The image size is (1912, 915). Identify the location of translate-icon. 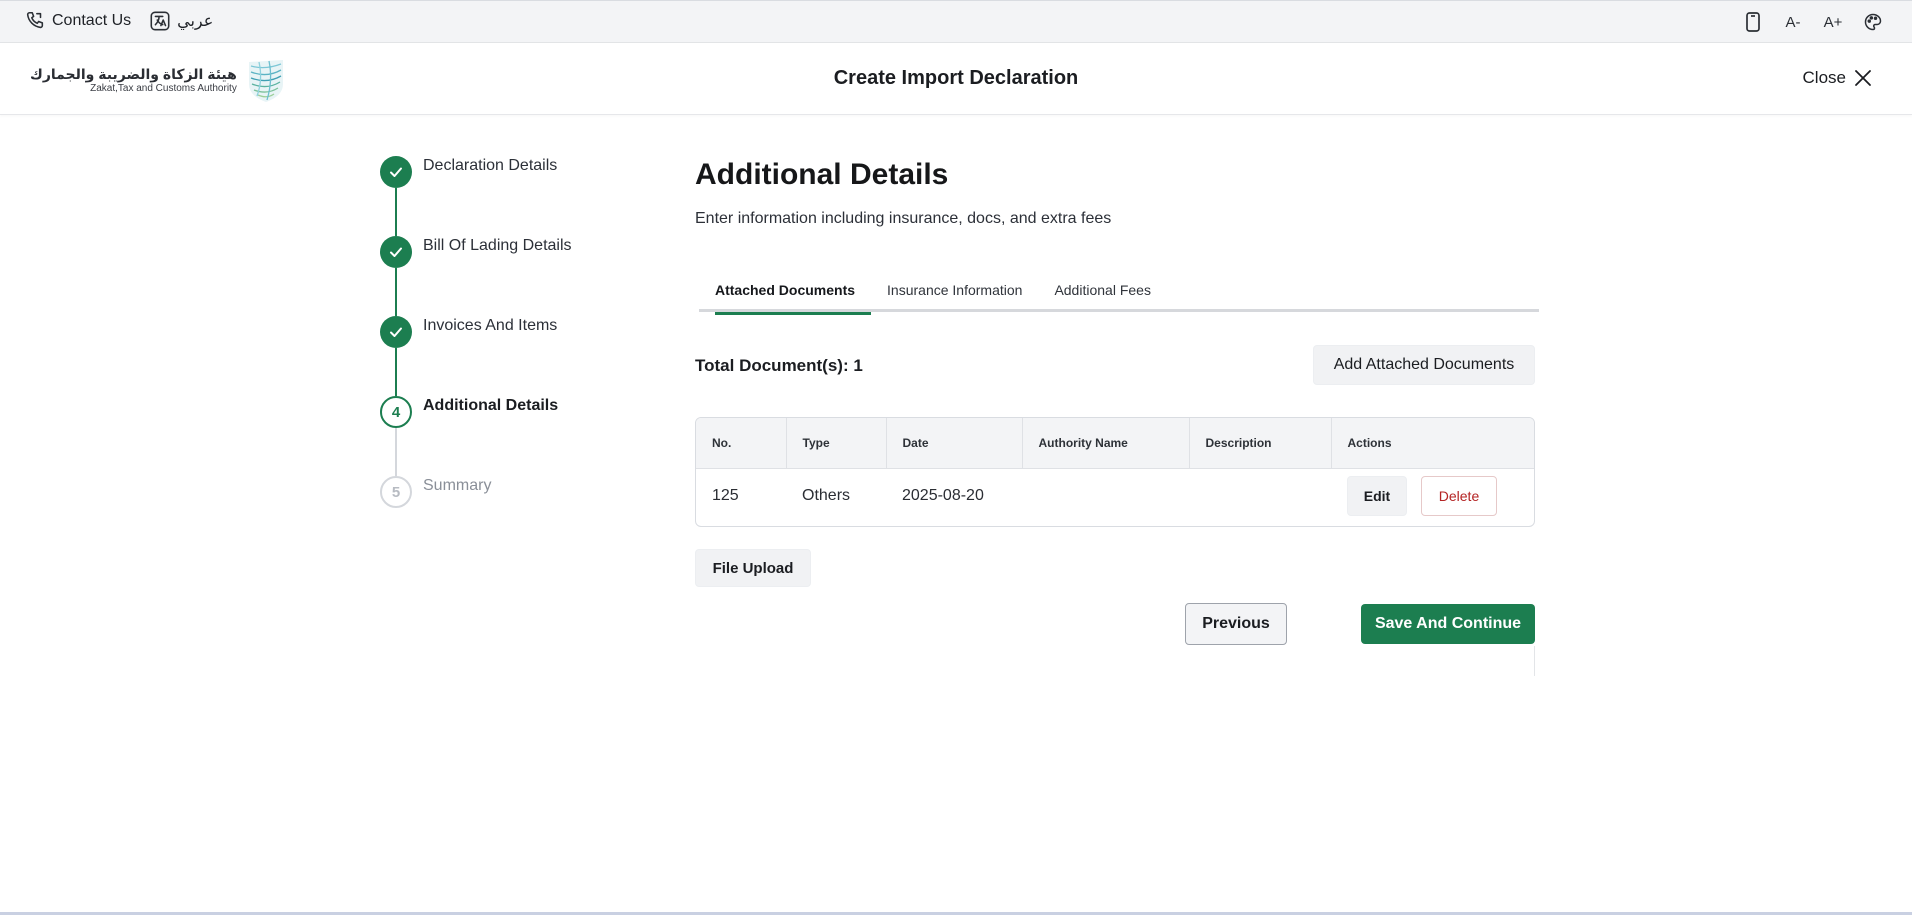
(160, 21).